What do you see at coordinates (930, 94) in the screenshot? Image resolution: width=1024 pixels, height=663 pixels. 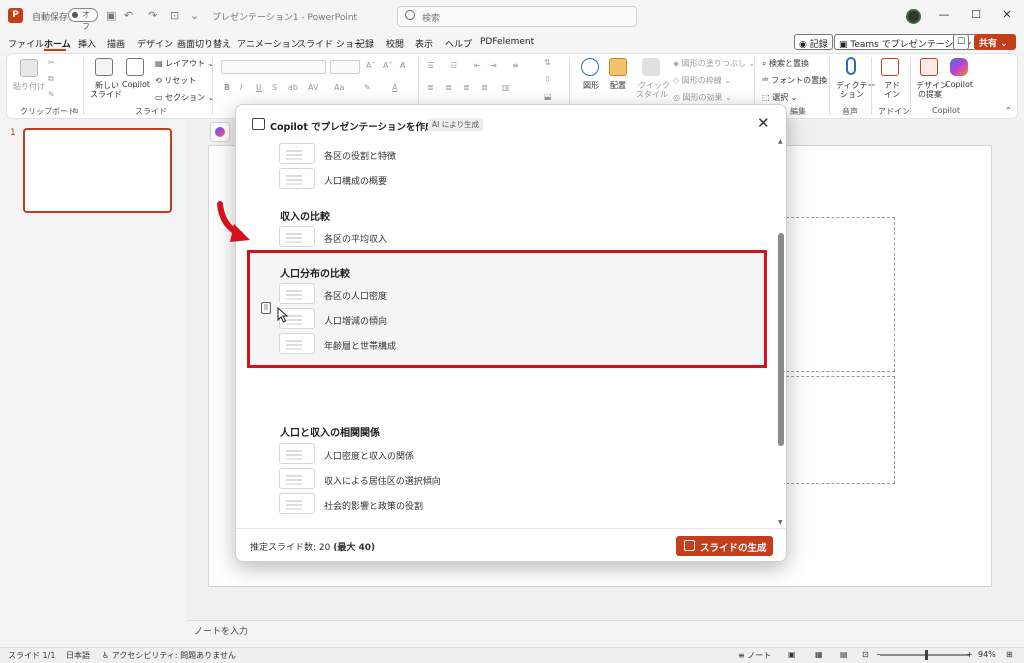 I see `designer-label-2: の提案` at bounding box center [930, 94].